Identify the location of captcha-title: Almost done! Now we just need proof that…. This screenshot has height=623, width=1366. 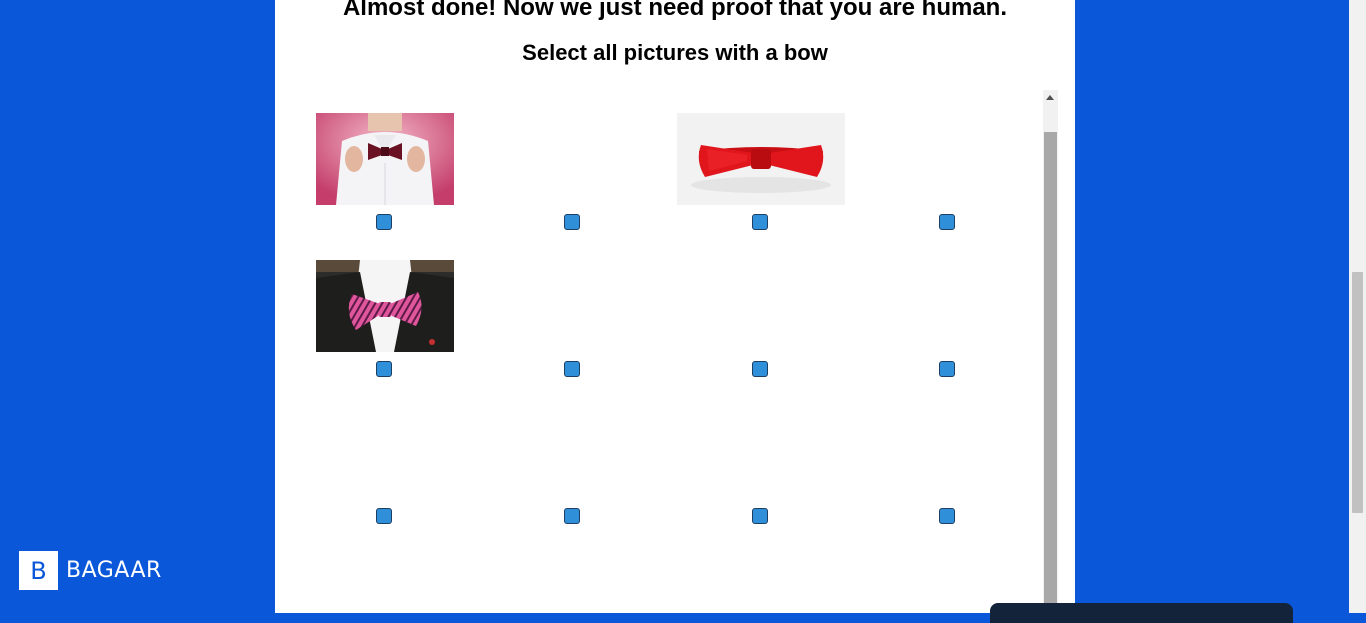
(675, 10).